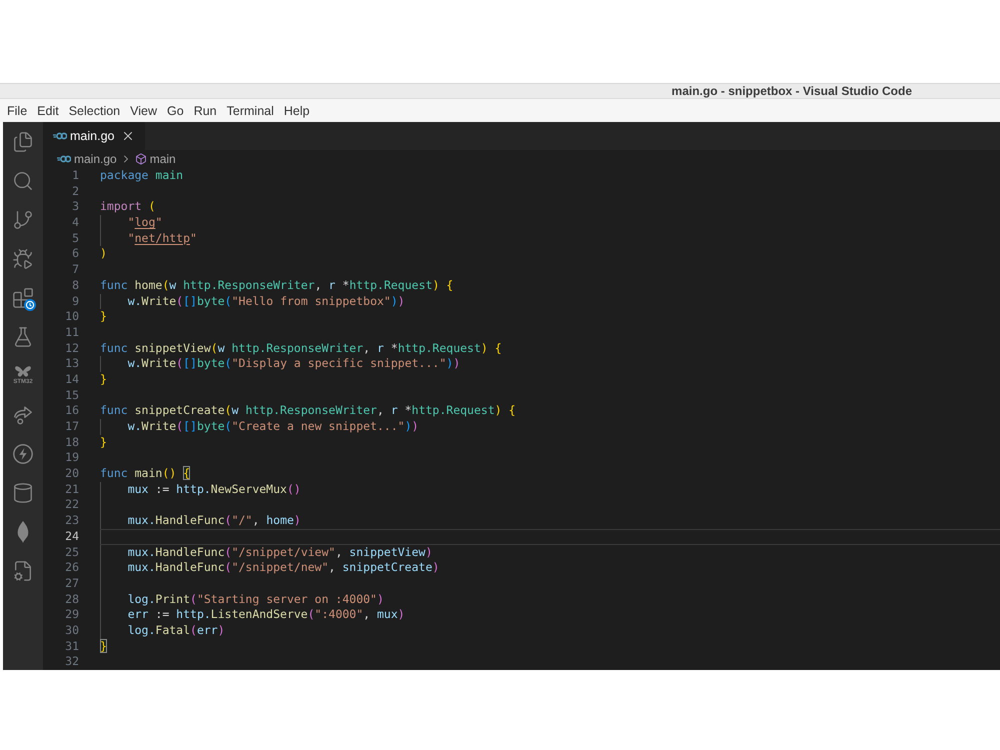  I want to click on leaf-icon, so click(23, 531).